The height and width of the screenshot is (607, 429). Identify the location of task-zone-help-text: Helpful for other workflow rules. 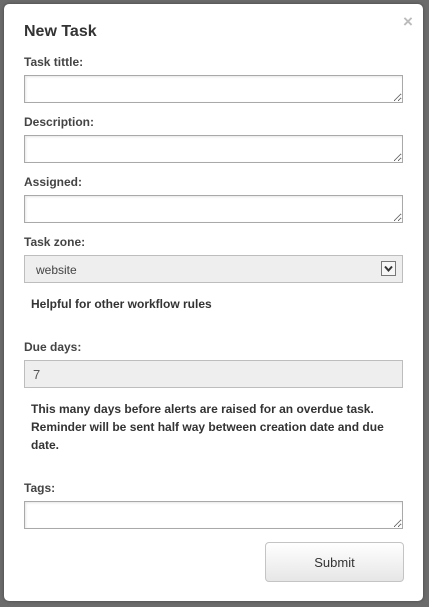
(121, 304).